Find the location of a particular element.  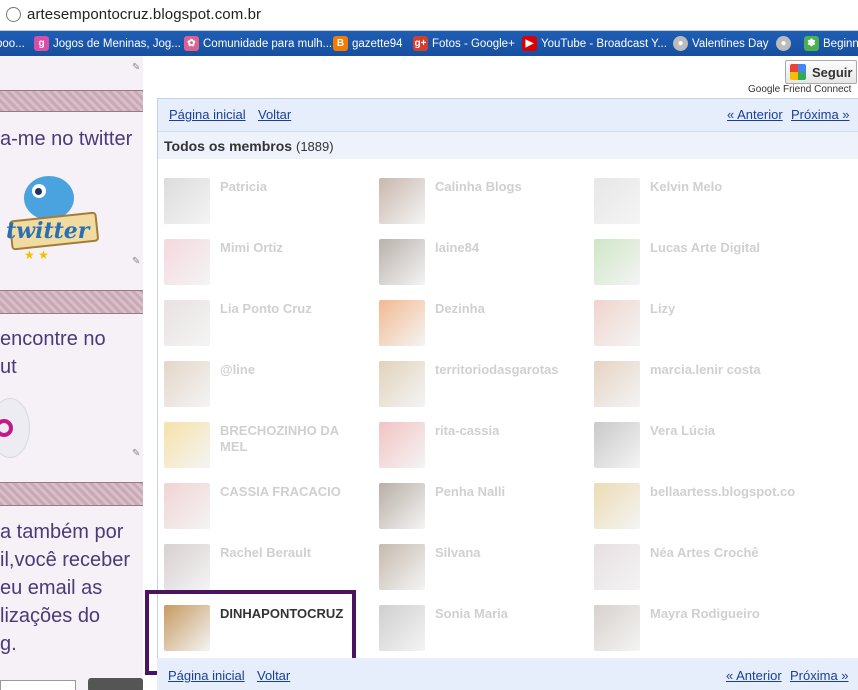

member-item: Silvana is located at coordinates (479, 569).